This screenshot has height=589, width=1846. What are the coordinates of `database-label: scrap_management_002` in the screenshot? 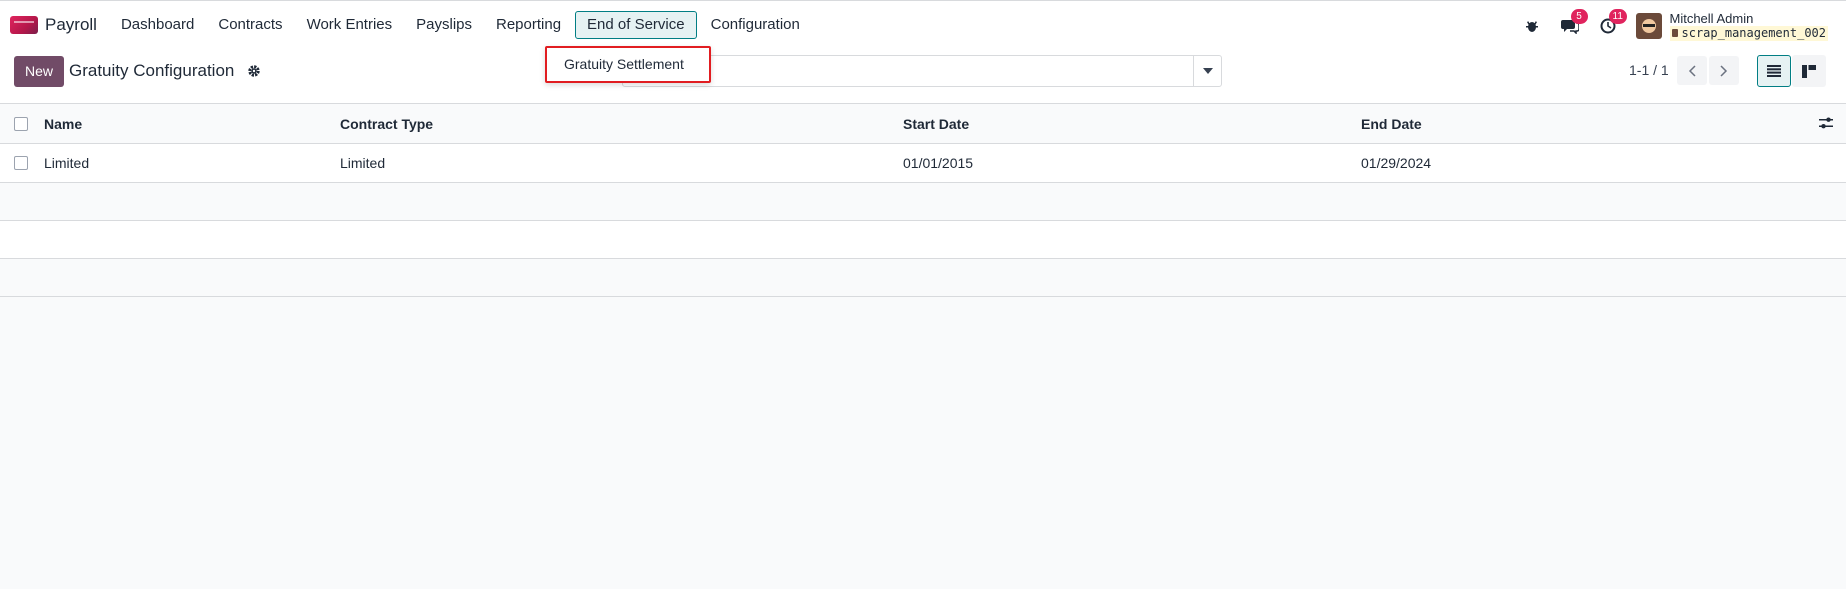 It's located at (1754, 32).